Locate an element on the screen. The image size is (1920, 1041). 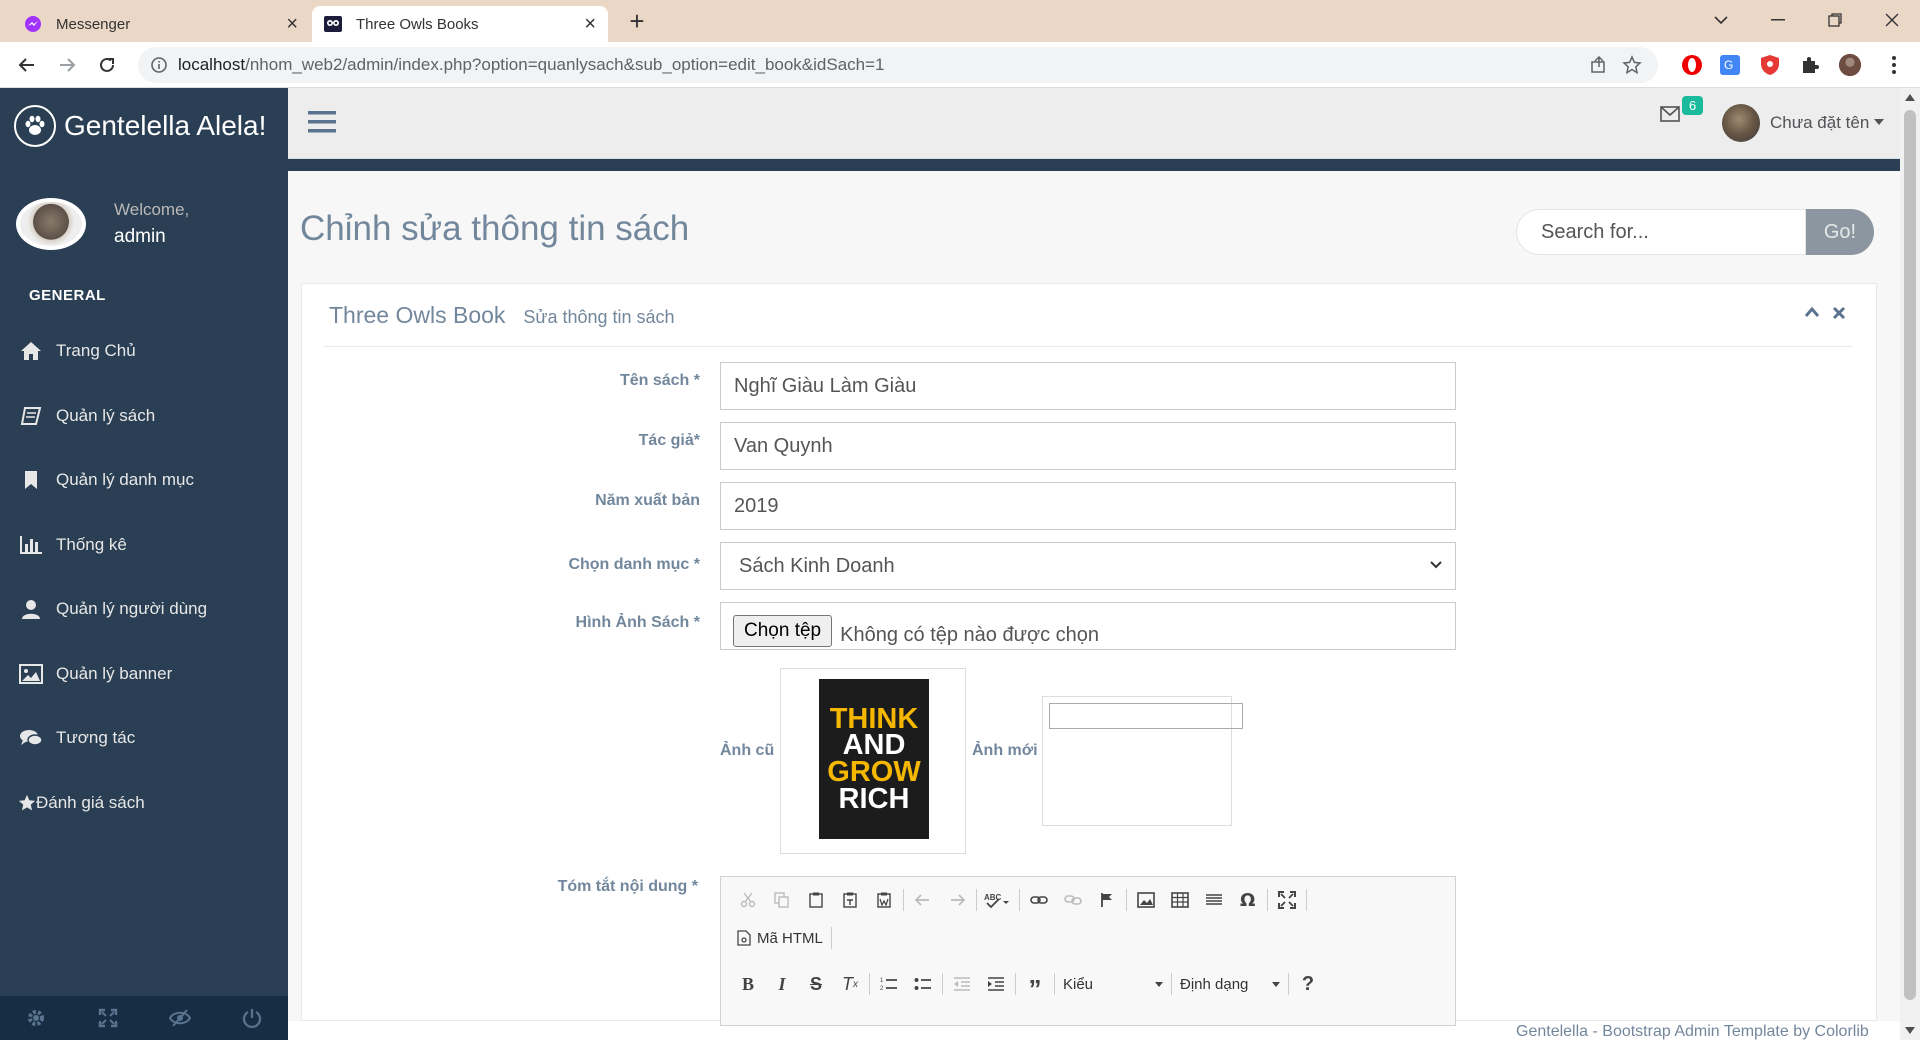
sidebar-item-users: Quản lý người dùng is located at coordinates (144, 609).